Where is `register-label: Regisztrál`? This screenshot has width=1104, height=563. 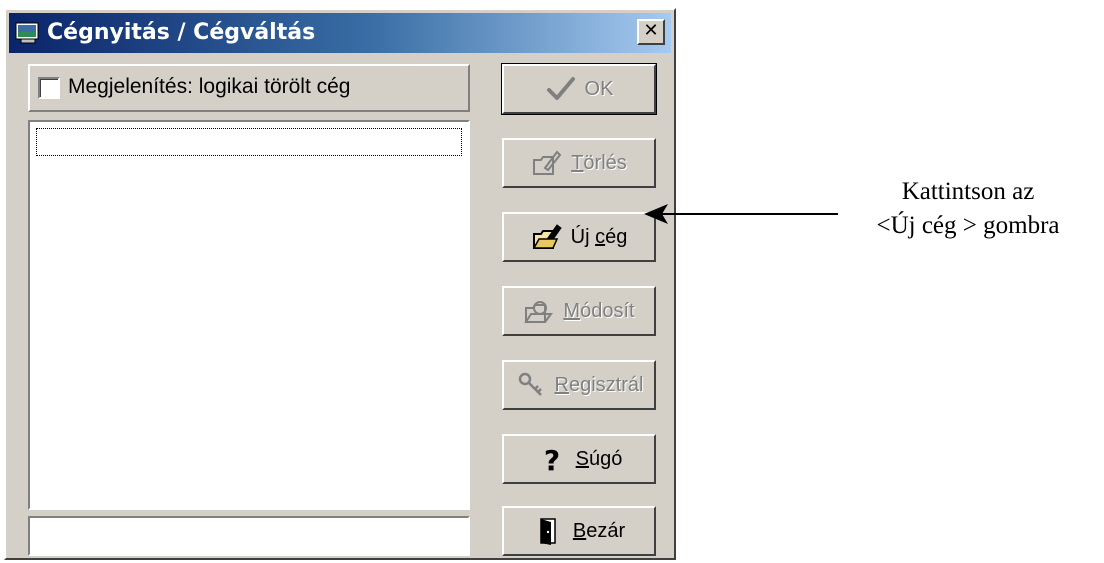
register-label: Regisztrál is located at coordinates (599, 384).